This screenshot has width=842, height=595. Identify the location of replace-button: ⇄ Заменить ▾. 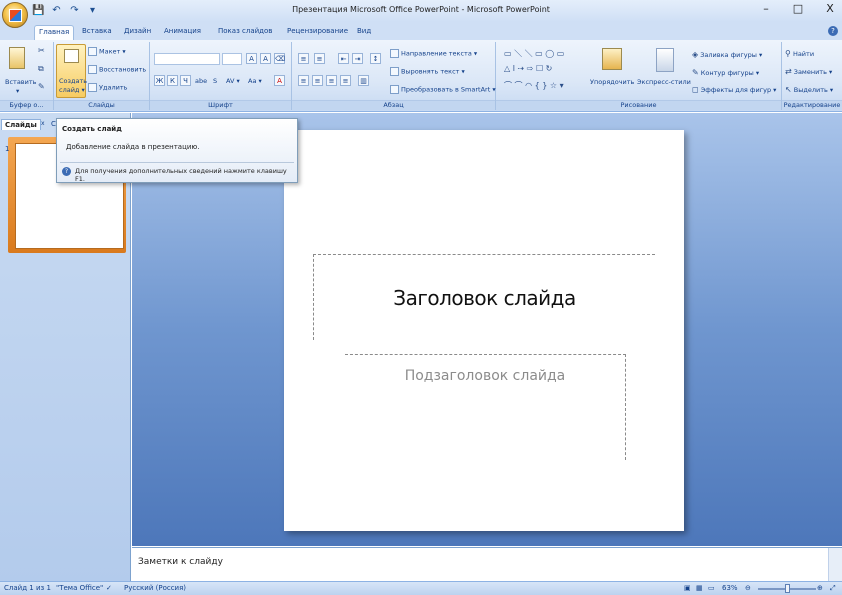
(808, 71).